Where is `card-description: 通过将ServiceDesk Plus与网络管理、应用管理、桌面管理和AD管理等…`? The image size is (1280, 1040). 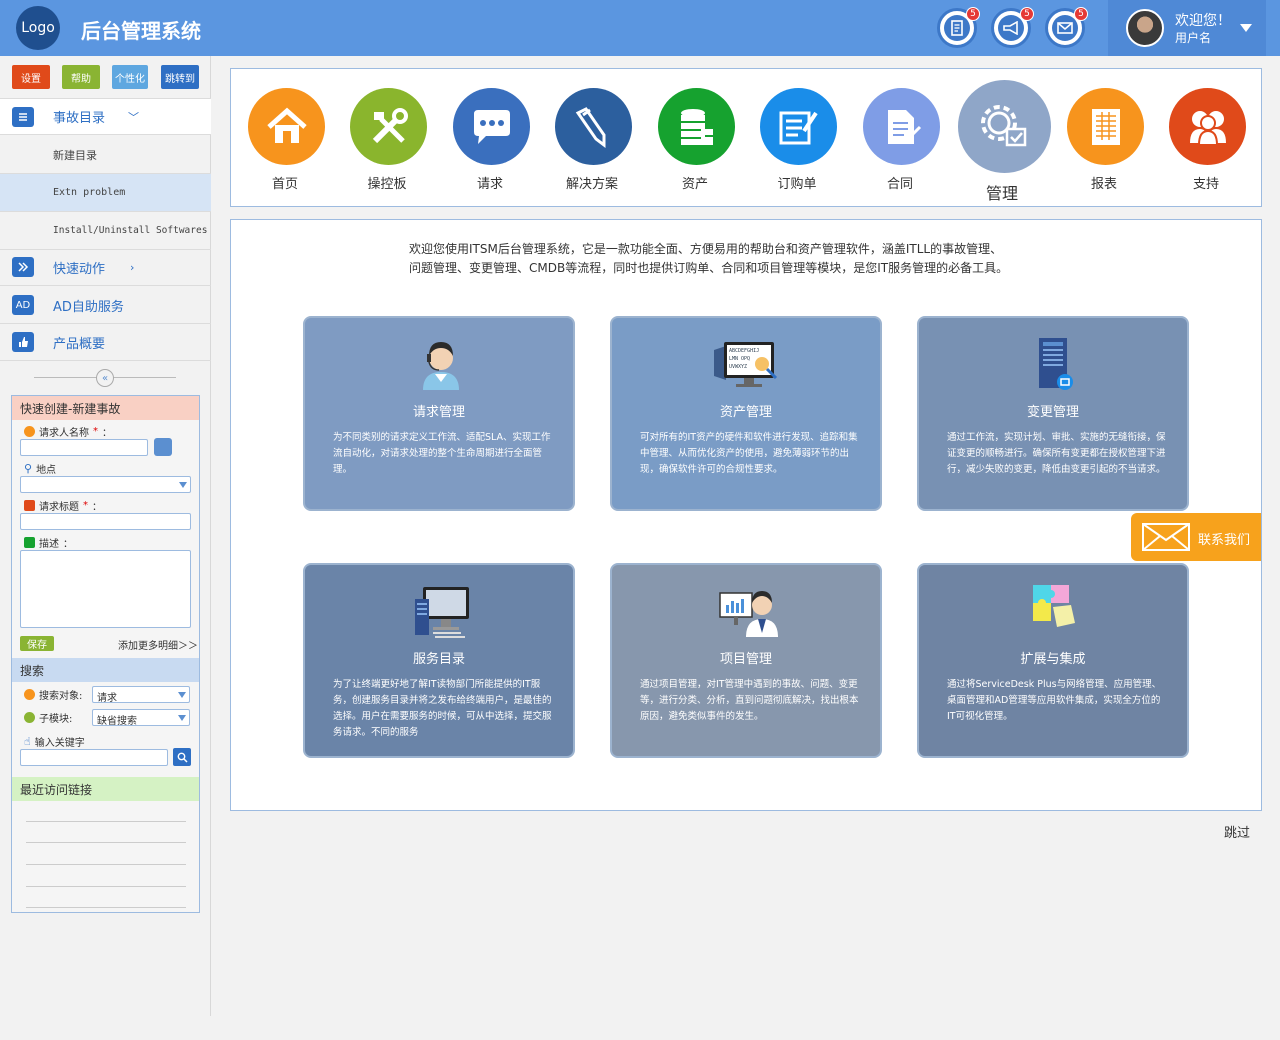 card-description: 通过将ServiceDesk Plus与网络管理、应用管理、桌面管理和AD管理等… is located at coordinates (1054, 700).